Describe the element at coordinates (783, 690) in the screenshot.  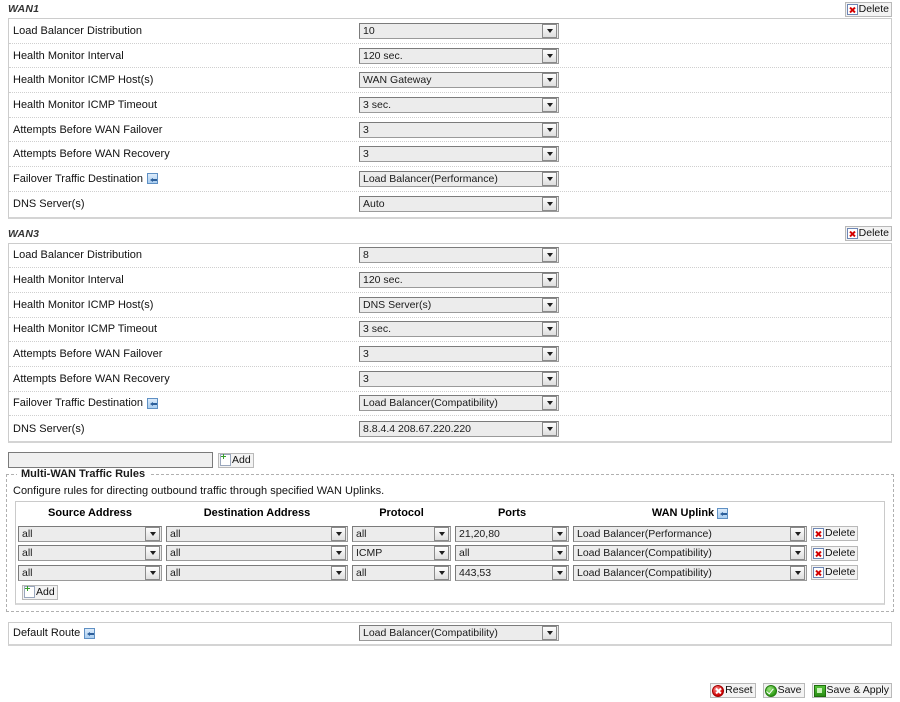
I see `save-button: Save` at that location.